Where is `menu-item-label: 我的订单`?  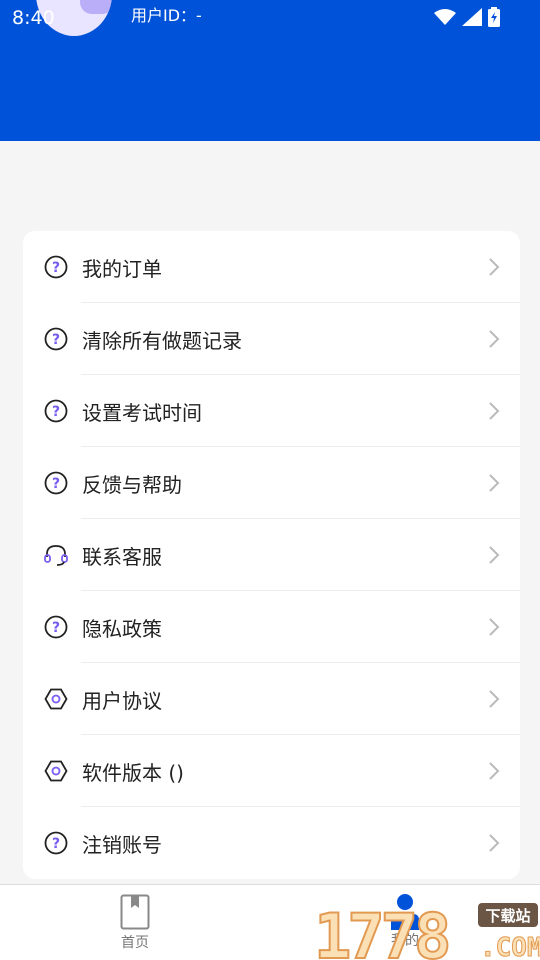 menu-item-label: 我的订单 is located at coordinates (122, 268).